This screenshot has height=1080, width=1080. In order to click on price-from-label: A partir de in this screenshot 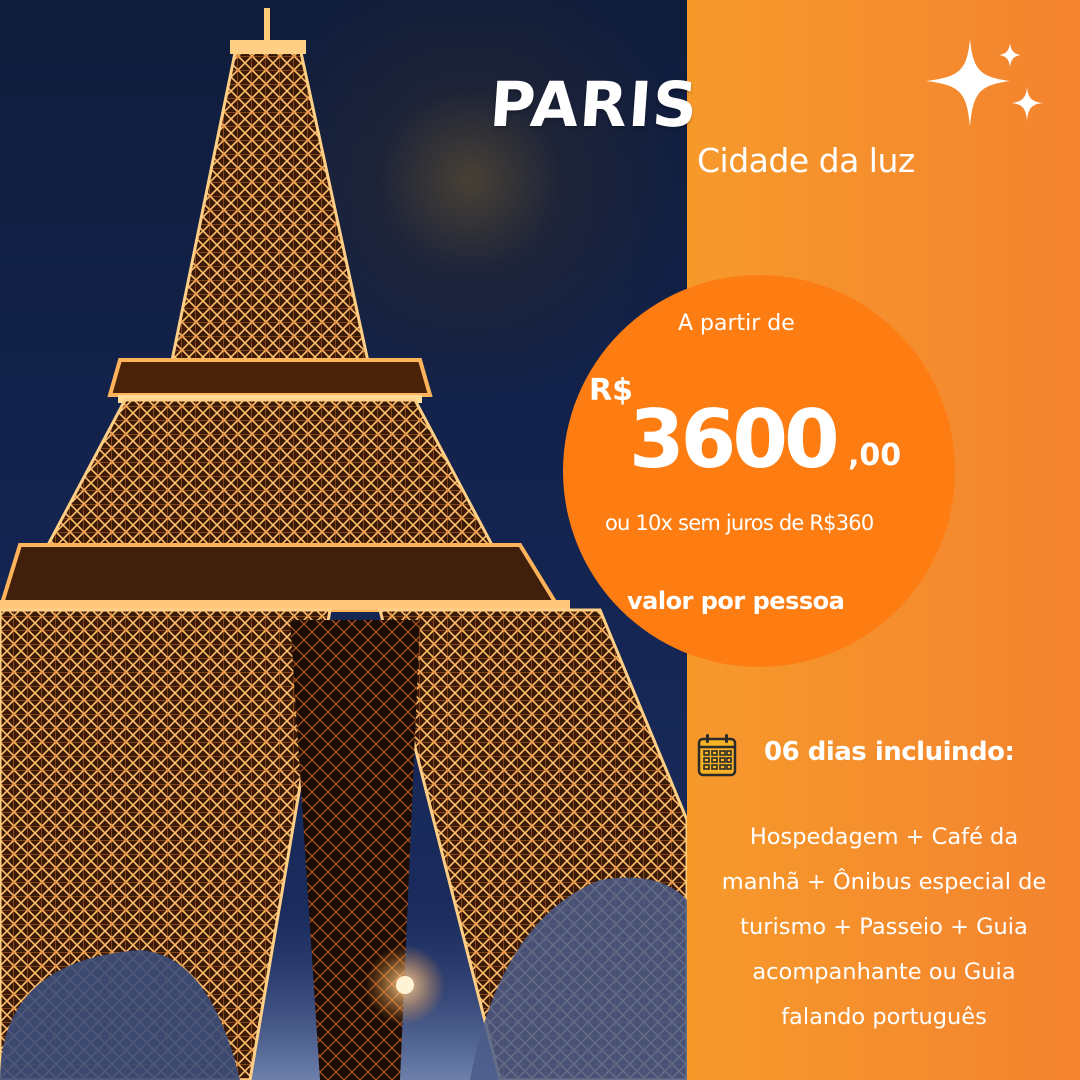, I will do `click(736, 323)`.